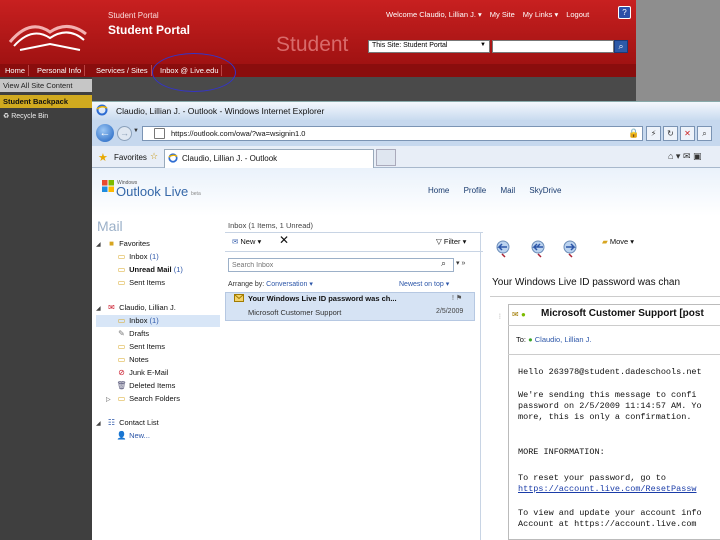 Image resolution: width=720 pixels, height=540 pixels. Describe the element at coordinates (158, 373) in the screenshot. I see `folder-junk: ⊘ Junk E-Mail` at that location.